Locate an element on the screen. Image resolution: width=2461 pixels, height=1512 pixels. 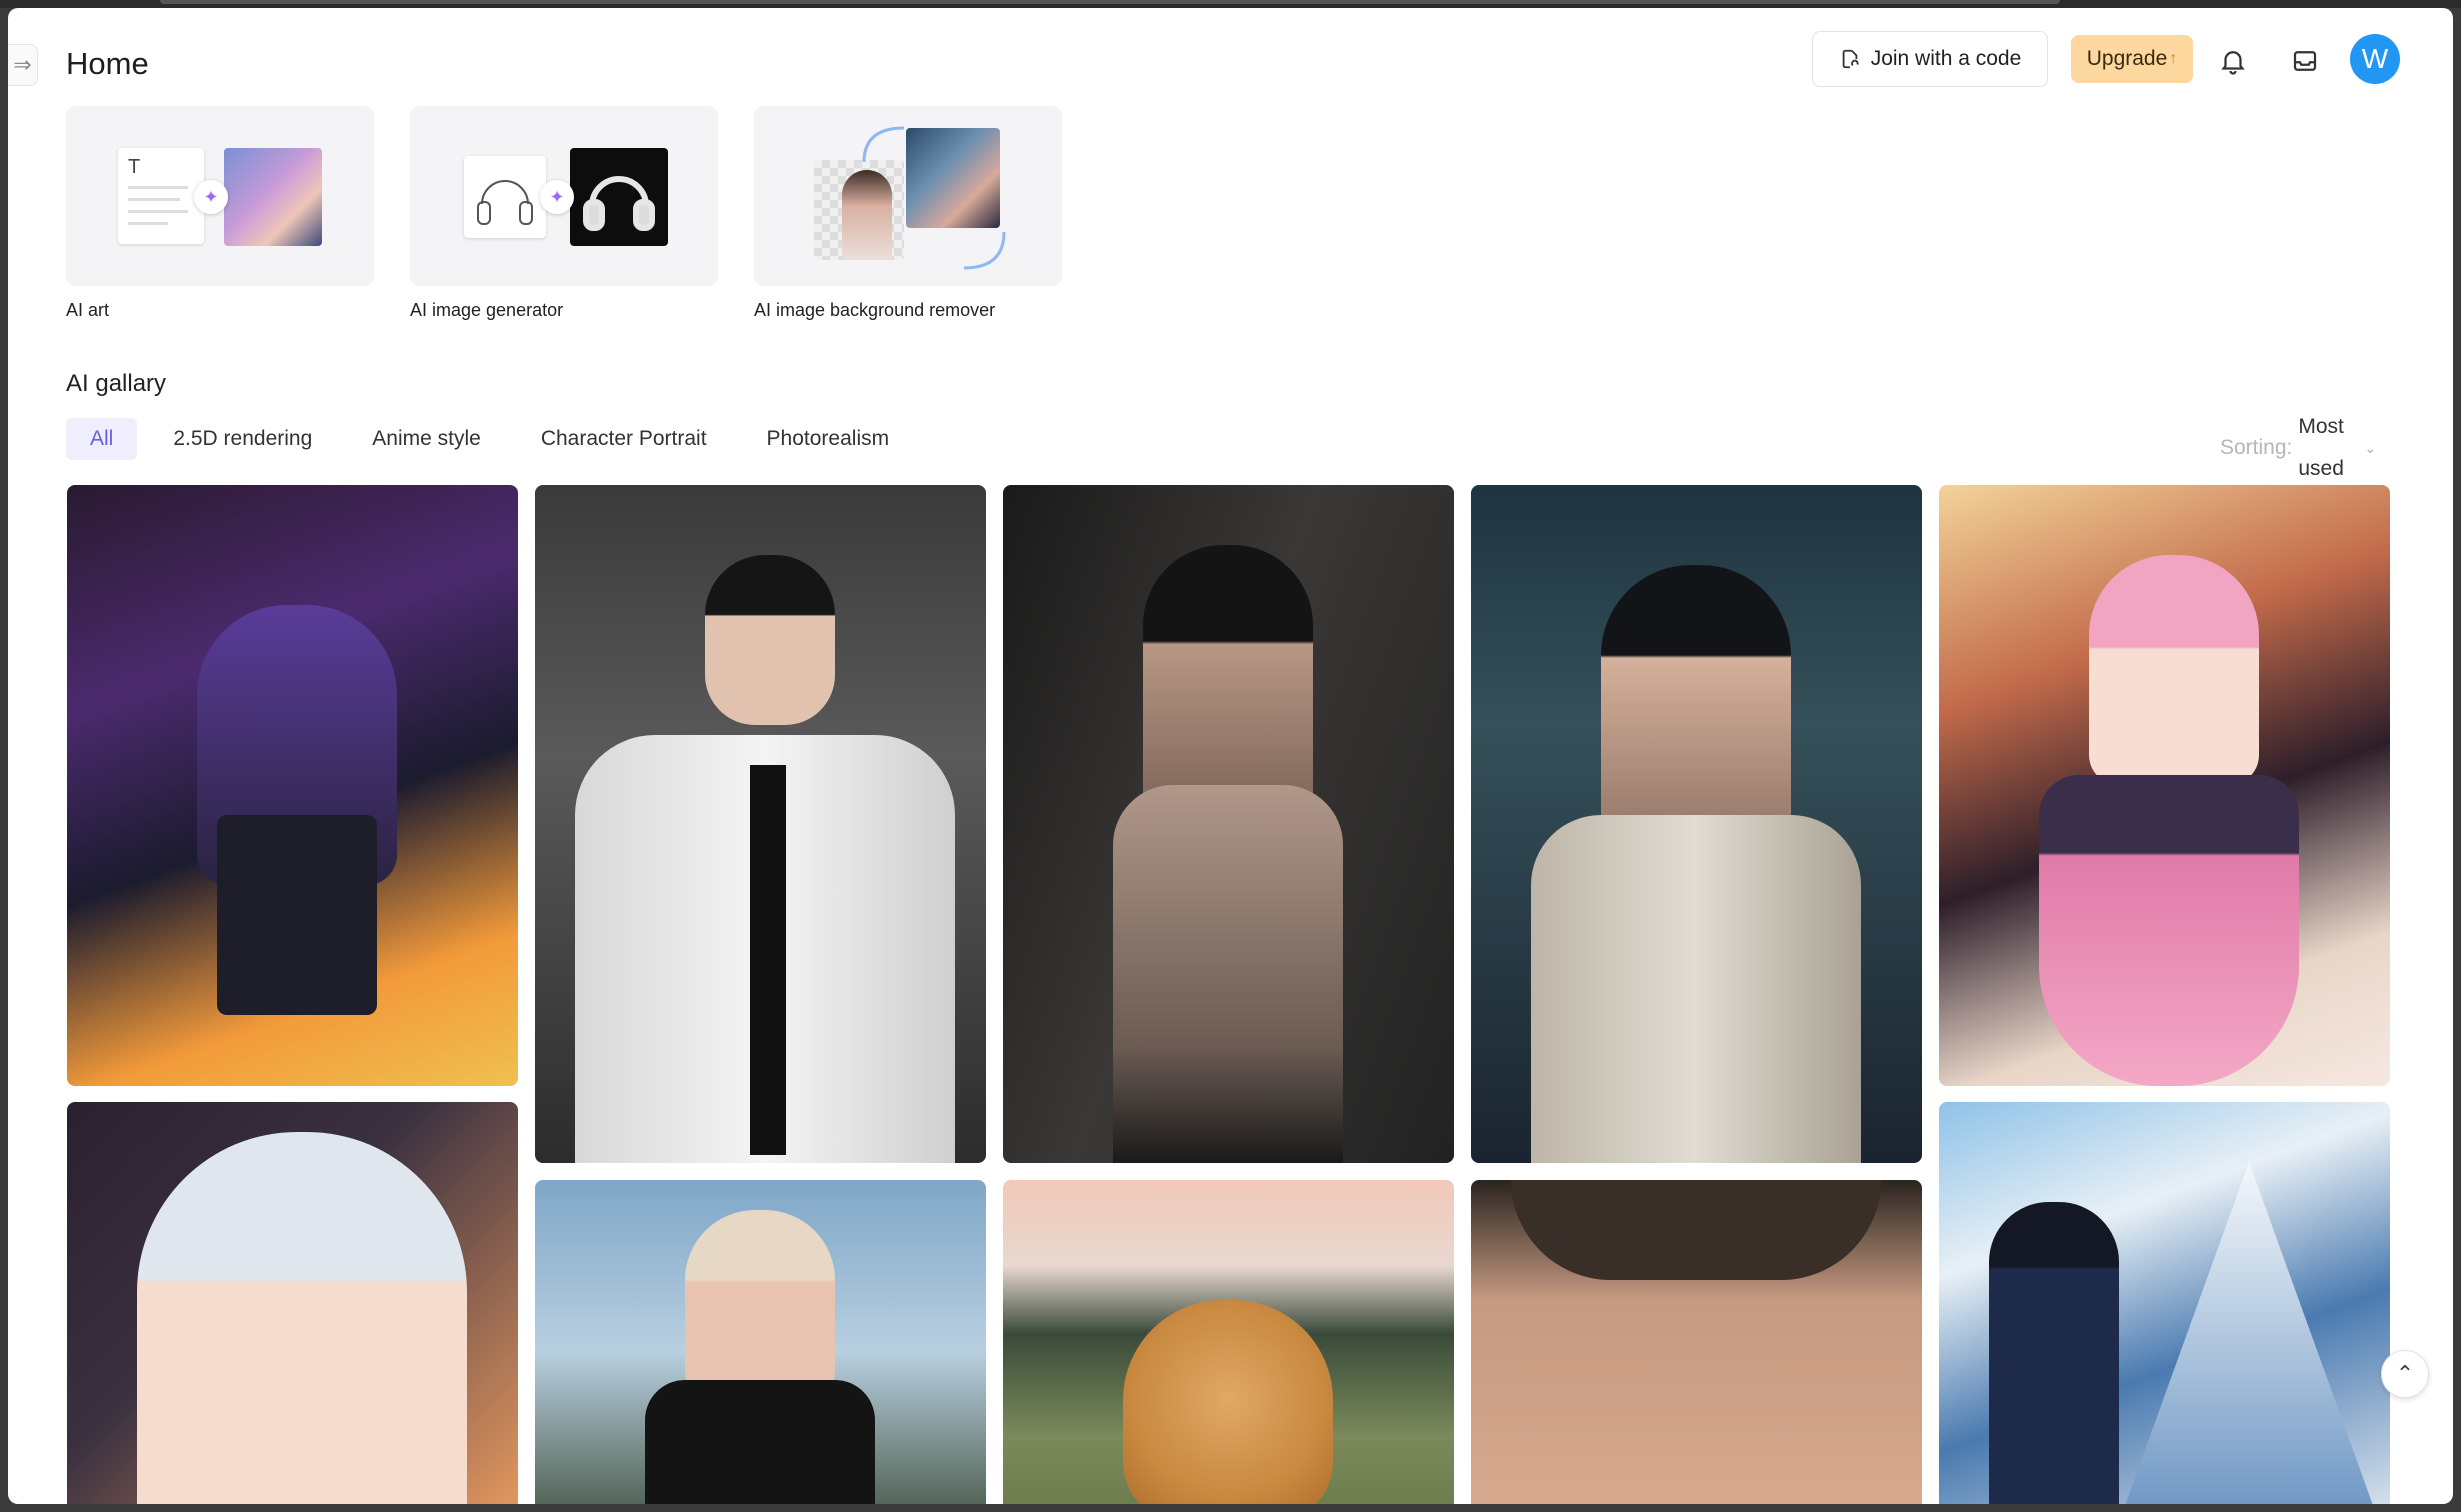
arrow-up-icon: ↑ is located at coordinates (2173, 58).